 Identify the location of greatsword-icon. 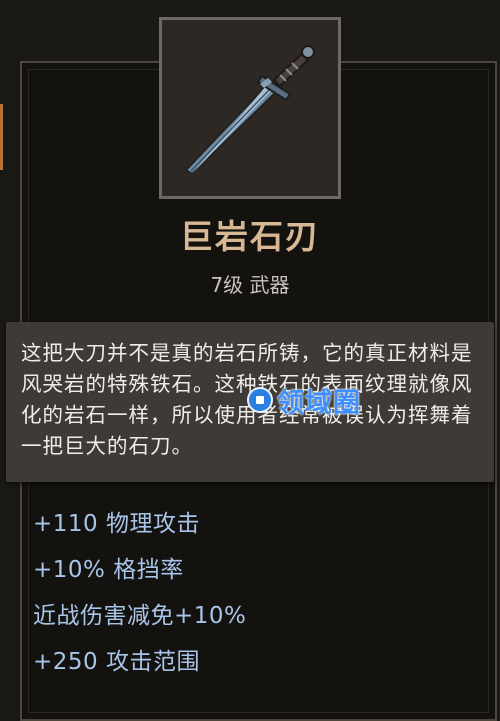
(249, 110).